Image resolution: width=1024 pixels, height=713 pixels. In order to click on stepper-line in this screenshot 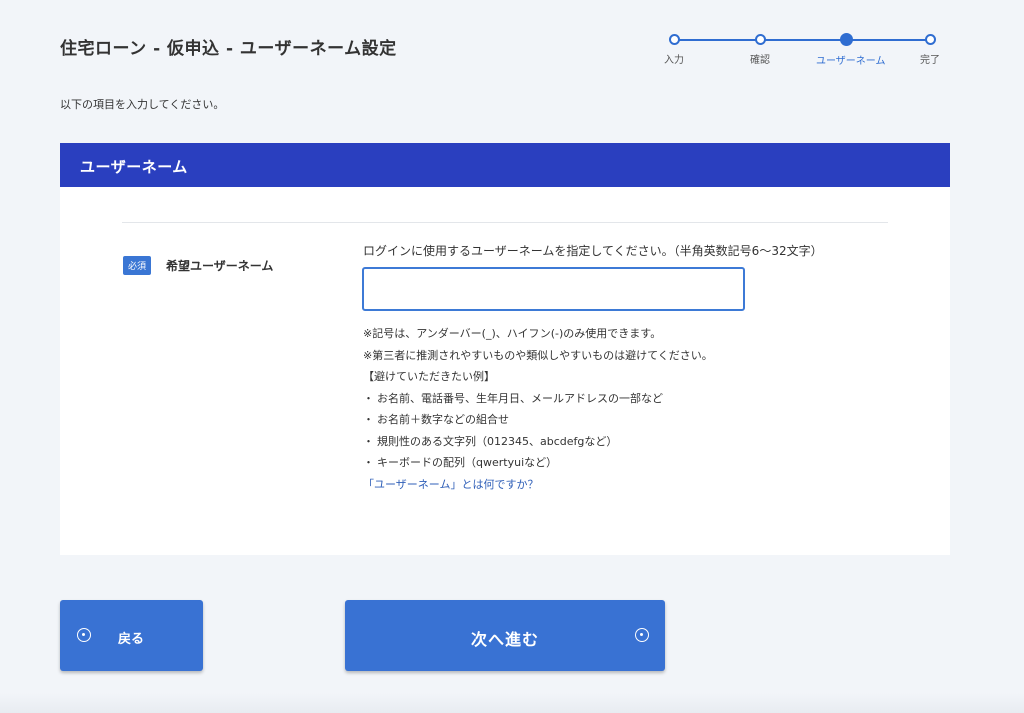, I will do `click(802, 40)`.